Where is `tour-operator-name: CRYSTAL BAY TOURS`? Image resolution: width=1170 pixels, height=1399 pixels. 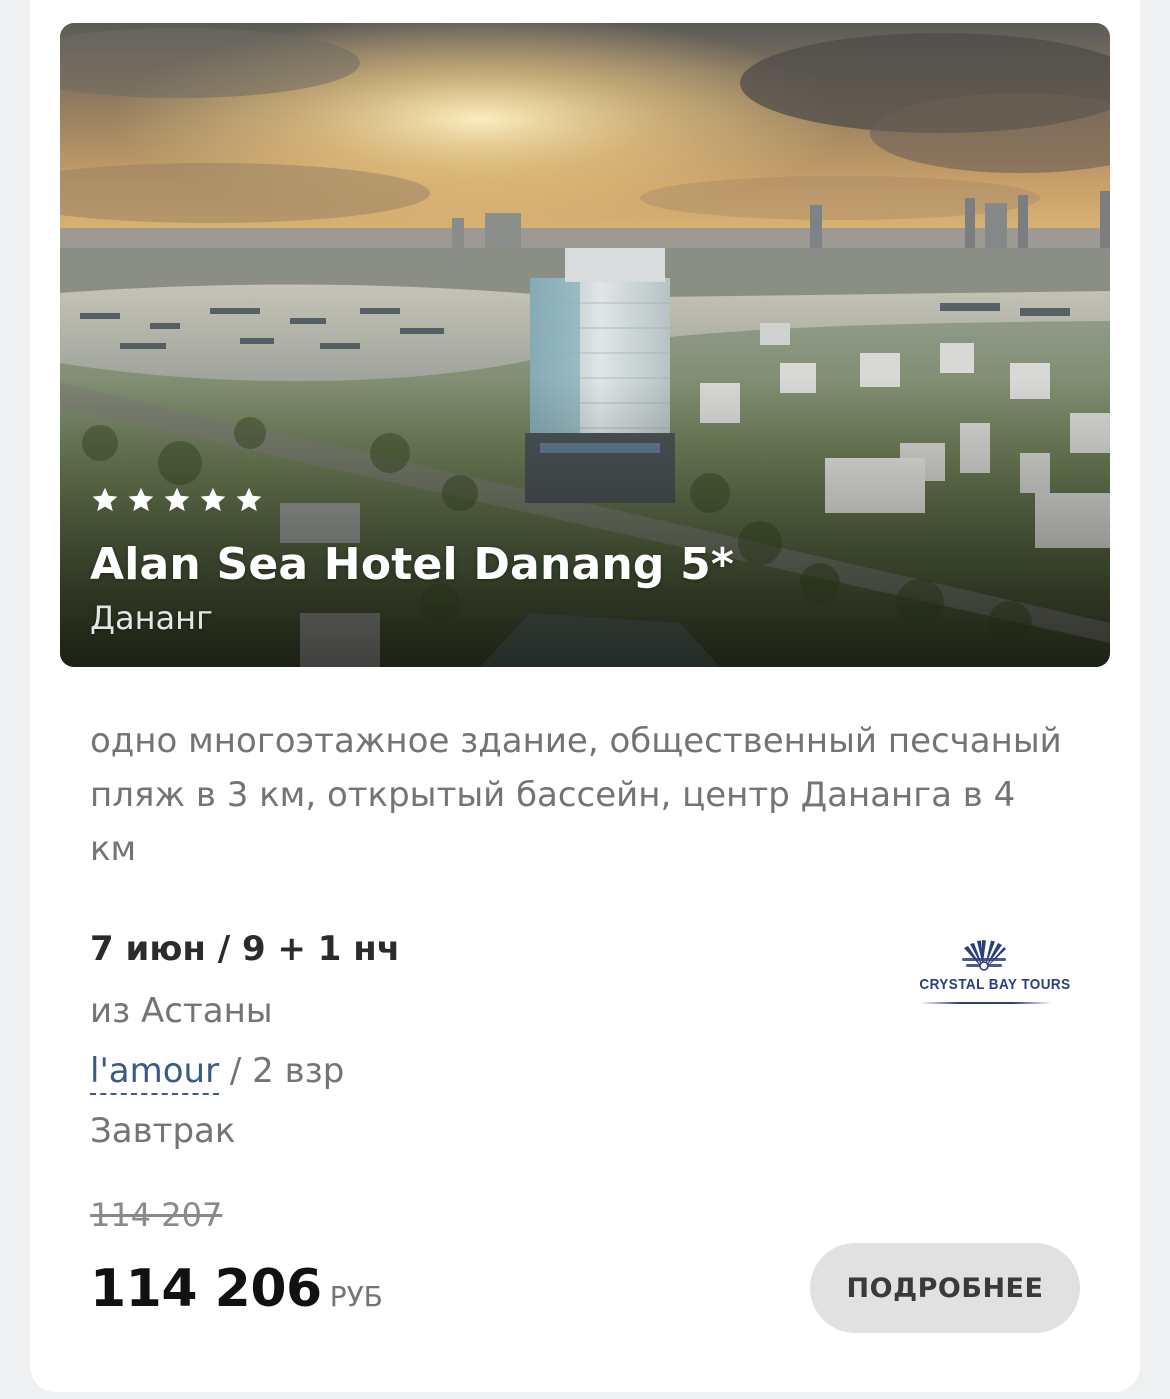
tour-operator-name: CRYSTAL BAY TOURS is located at coordinates (995, 984).